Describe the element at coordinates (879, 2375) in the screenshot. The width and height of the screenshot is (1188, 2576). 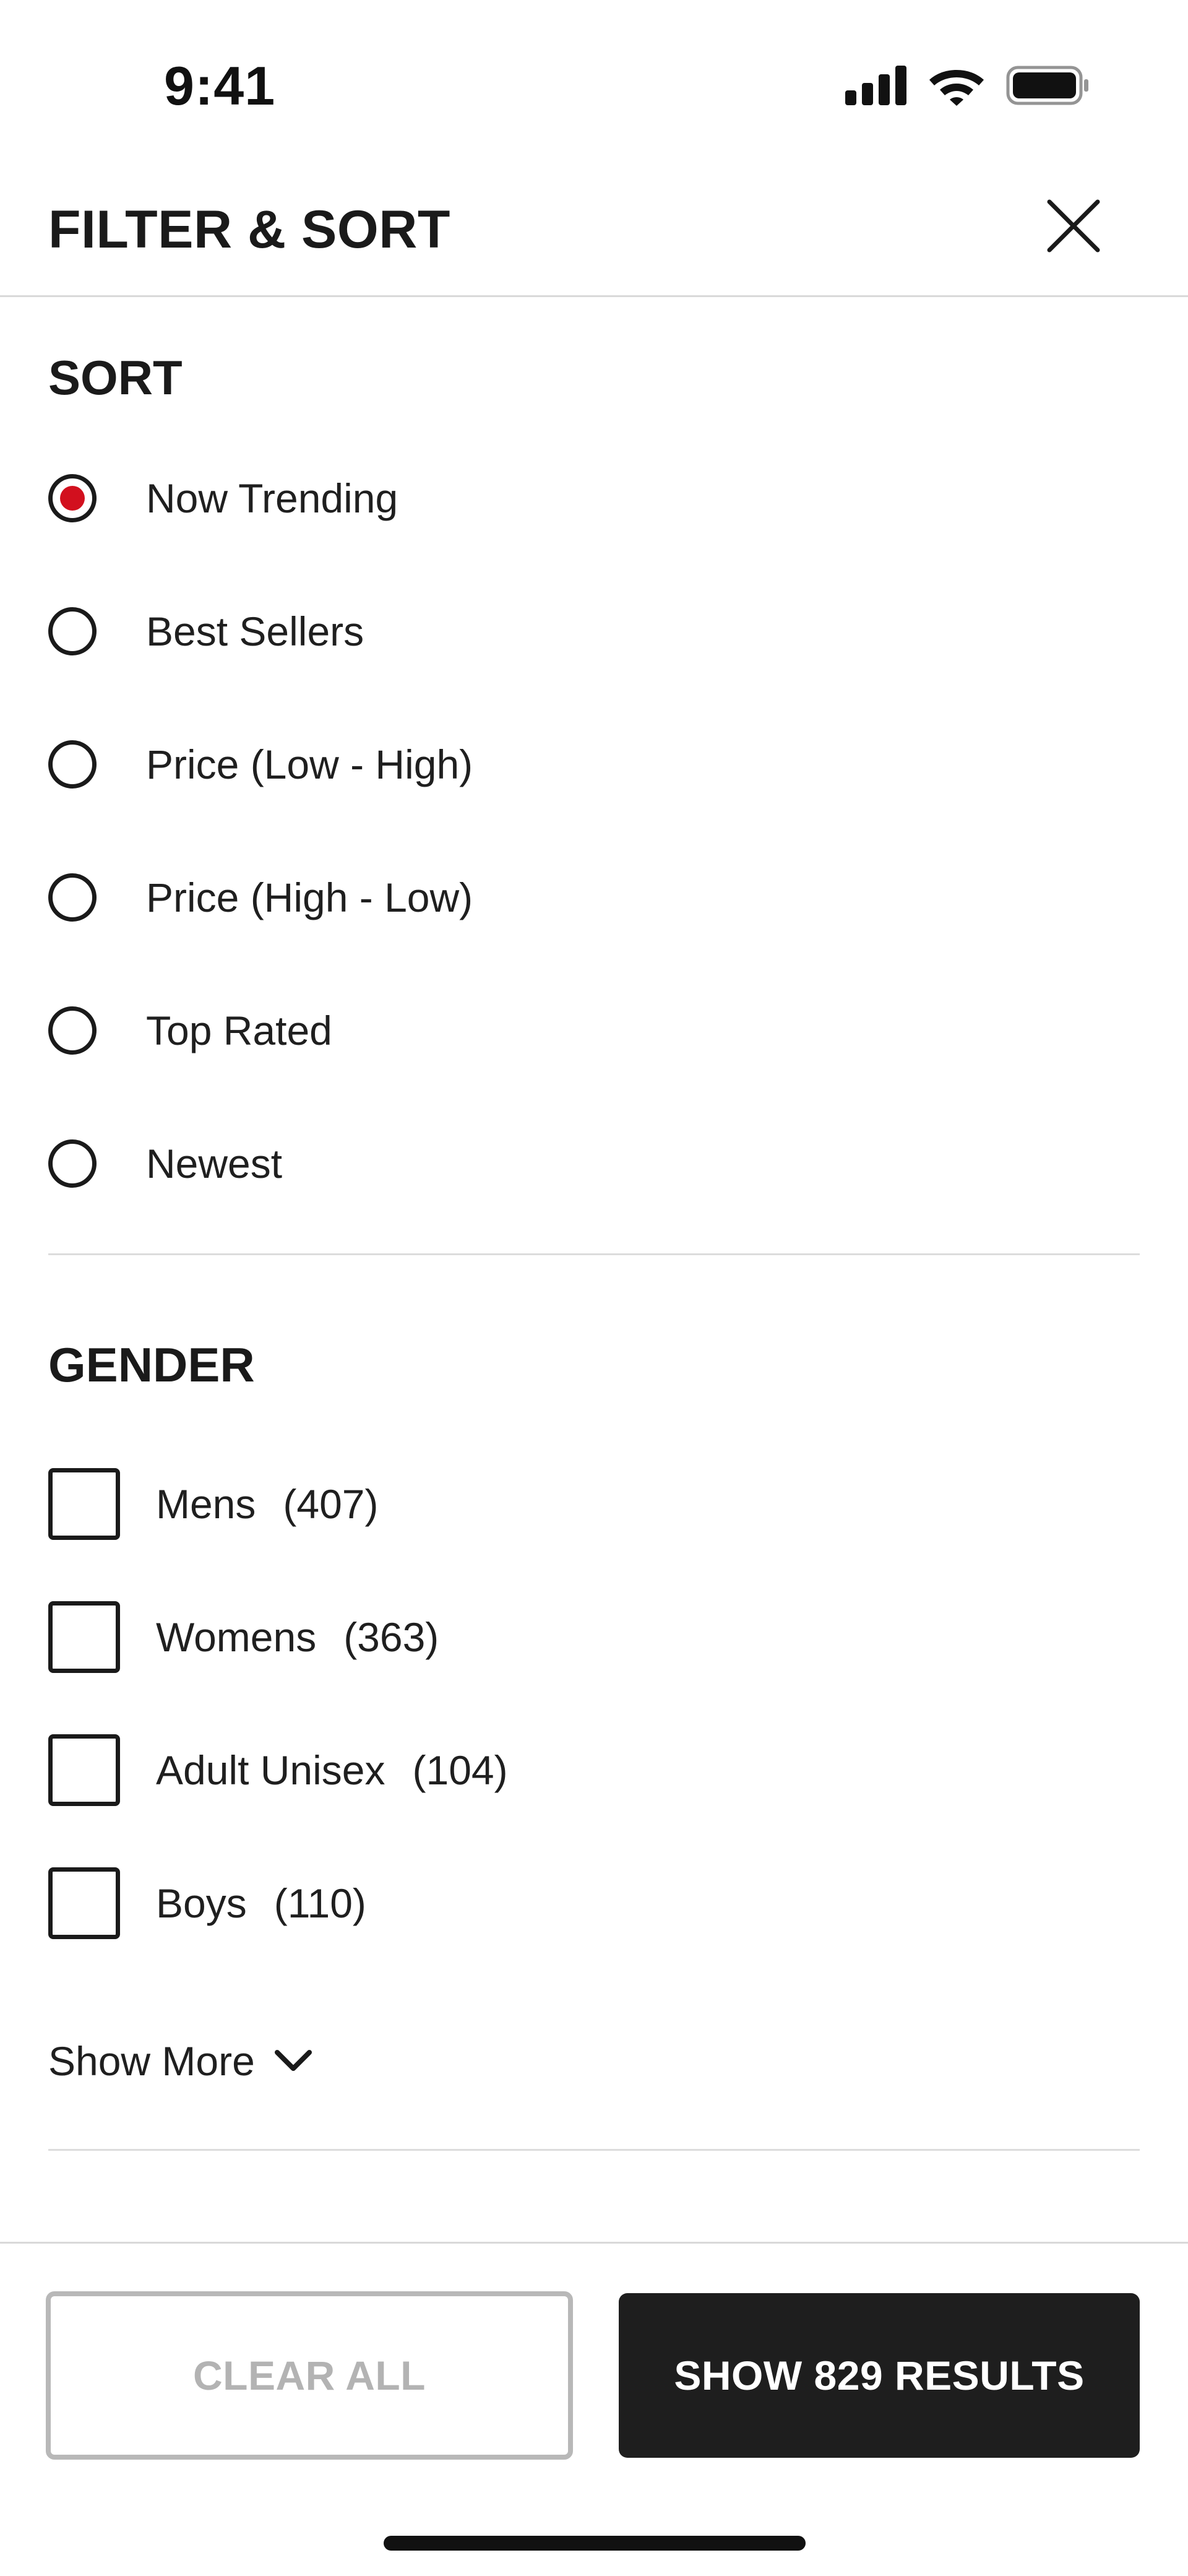
I see `show-results-button: SHOW 829 RESULTS` at that location.